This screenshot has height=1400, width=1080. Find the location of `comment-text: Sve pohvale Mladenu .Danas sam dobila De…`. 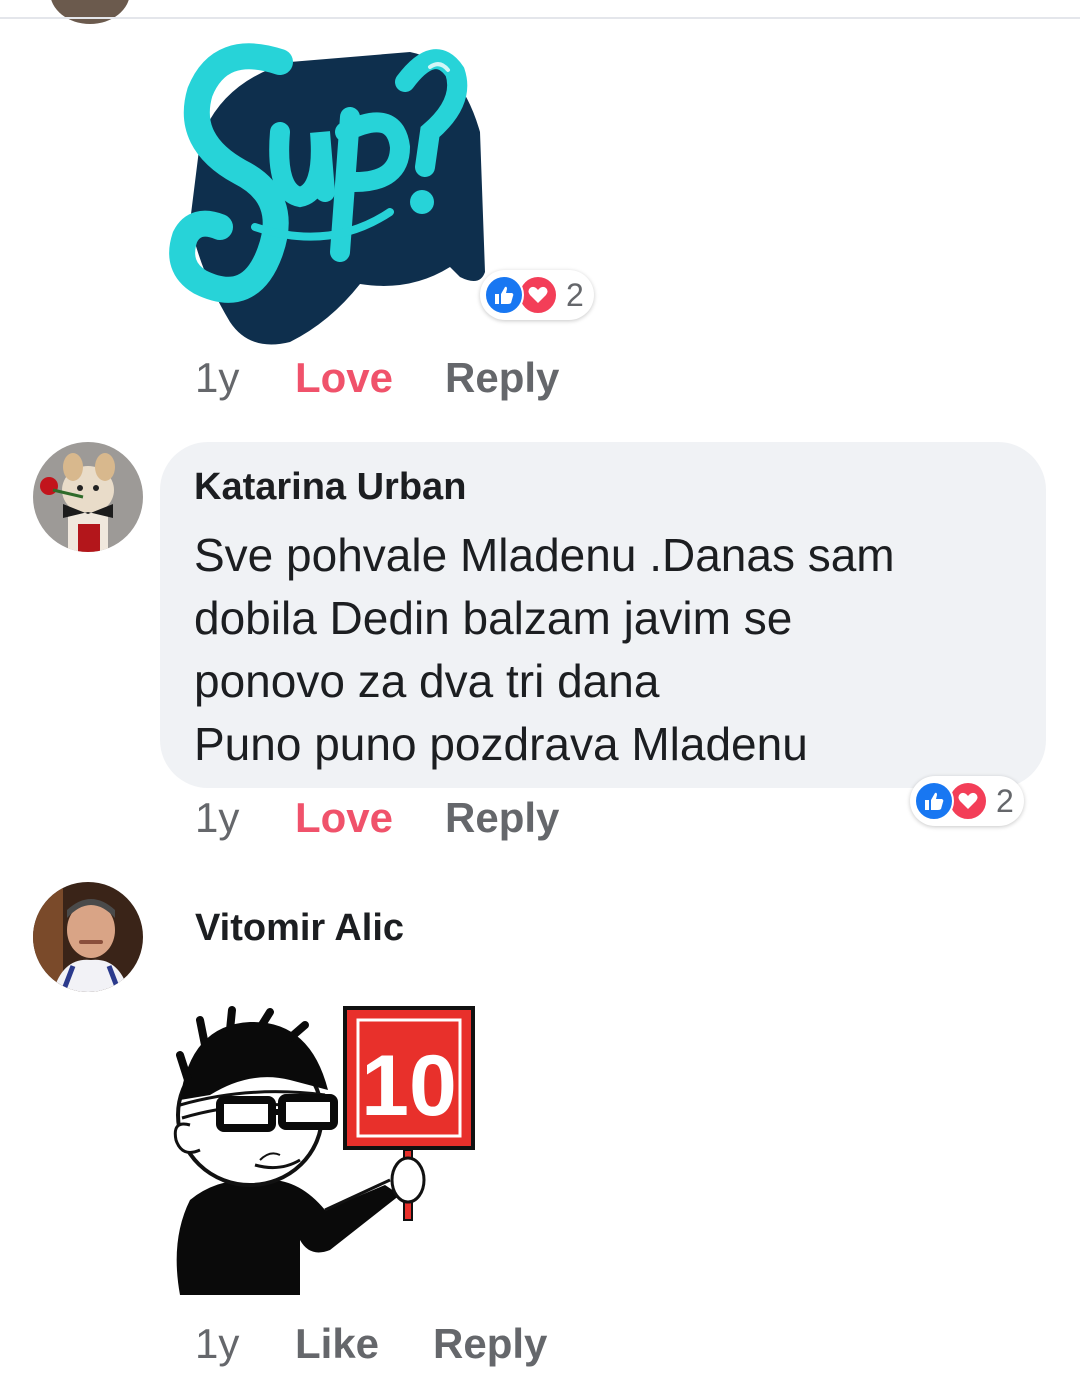

comment-text: Sve pohvale Mladenu .Danas sam dobila De… is located at coordinates (603, 650).